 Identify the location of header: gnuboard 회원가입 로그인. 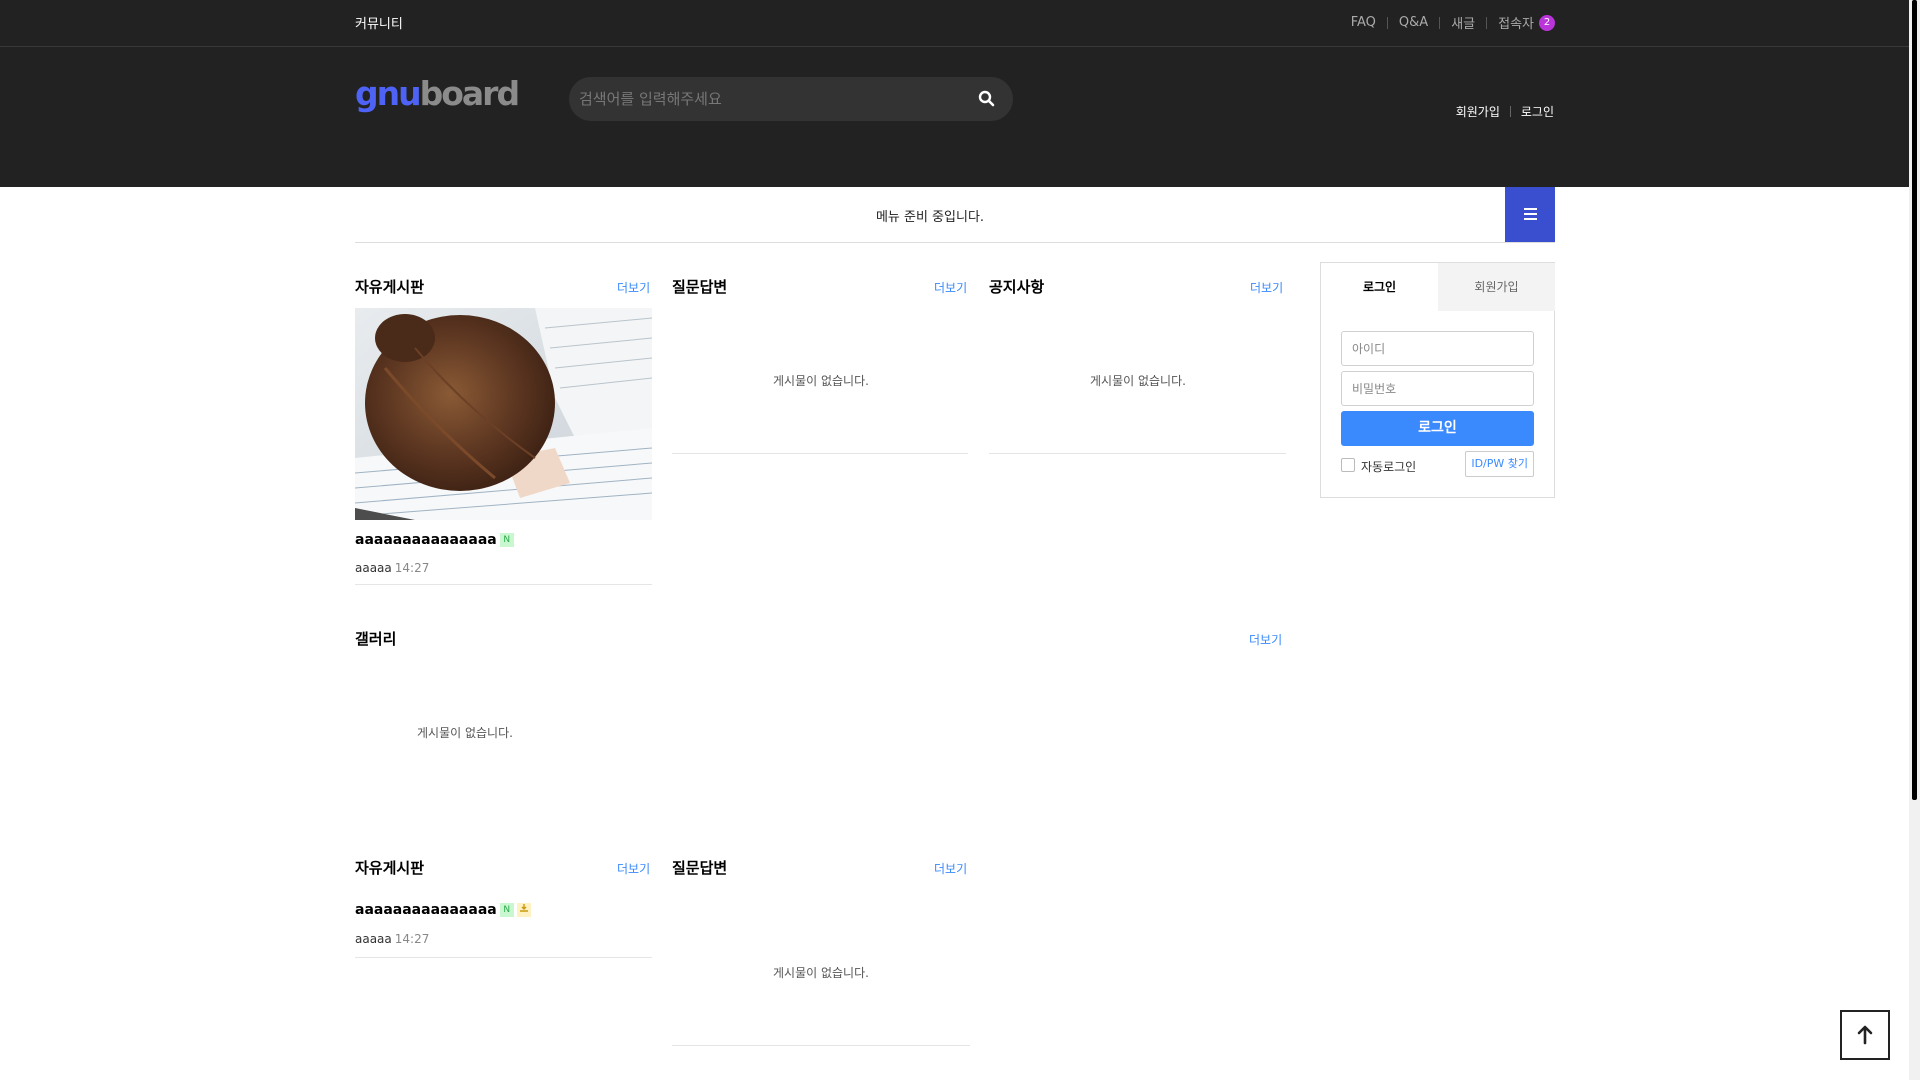
(954, 117).